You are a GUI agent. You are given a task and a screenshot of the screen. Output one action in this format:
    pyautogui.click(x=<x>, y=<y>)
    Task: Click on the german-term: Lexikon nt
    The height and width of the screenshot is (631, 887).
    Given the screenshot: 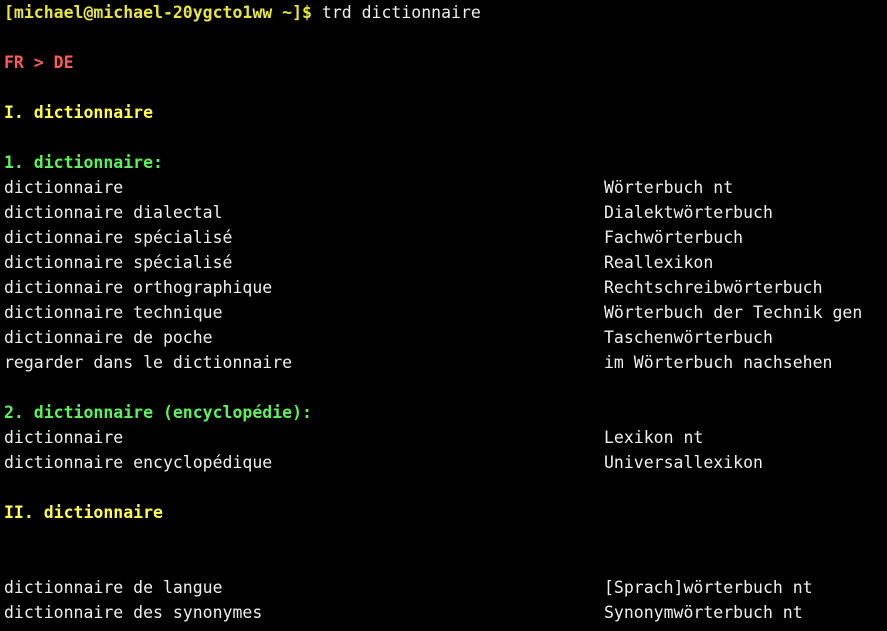 What is the action you would take?
    pyautogui.click(x=654, y=437)
    